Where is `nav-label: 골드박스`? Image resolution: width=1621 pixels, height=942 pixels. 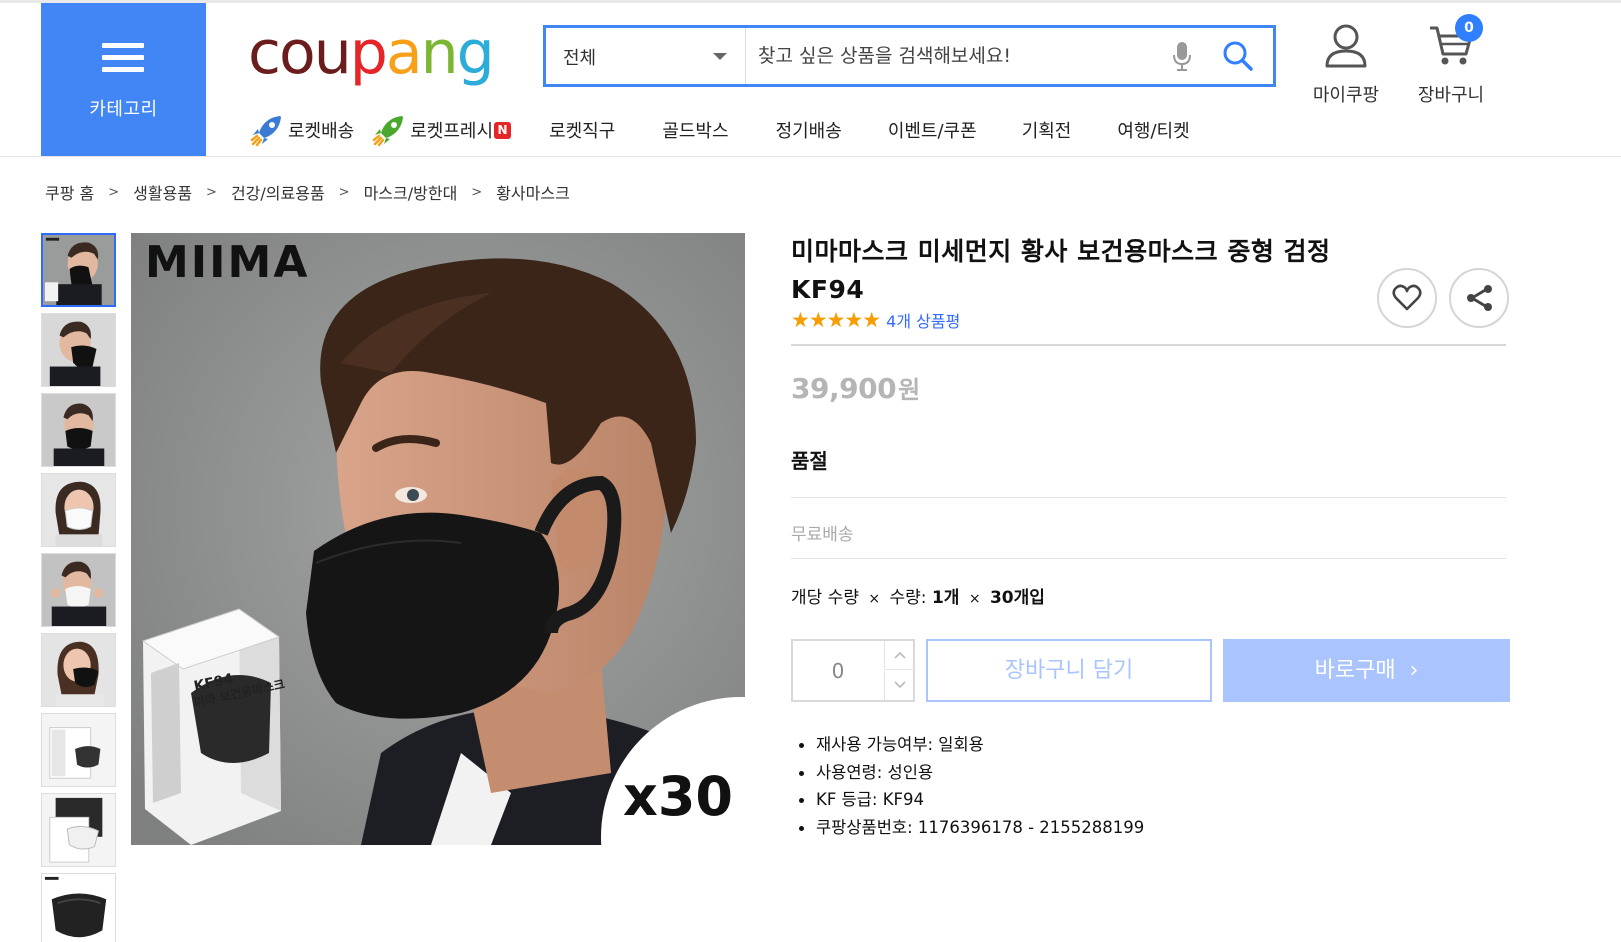
nav-label: 골드박스 is located at coordinates (695, 131).